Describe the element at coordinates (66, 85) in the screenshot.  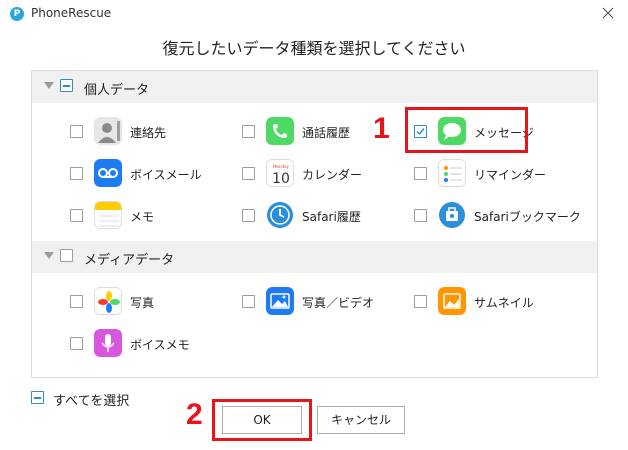
I see `group-checkbox-personal` at that location.